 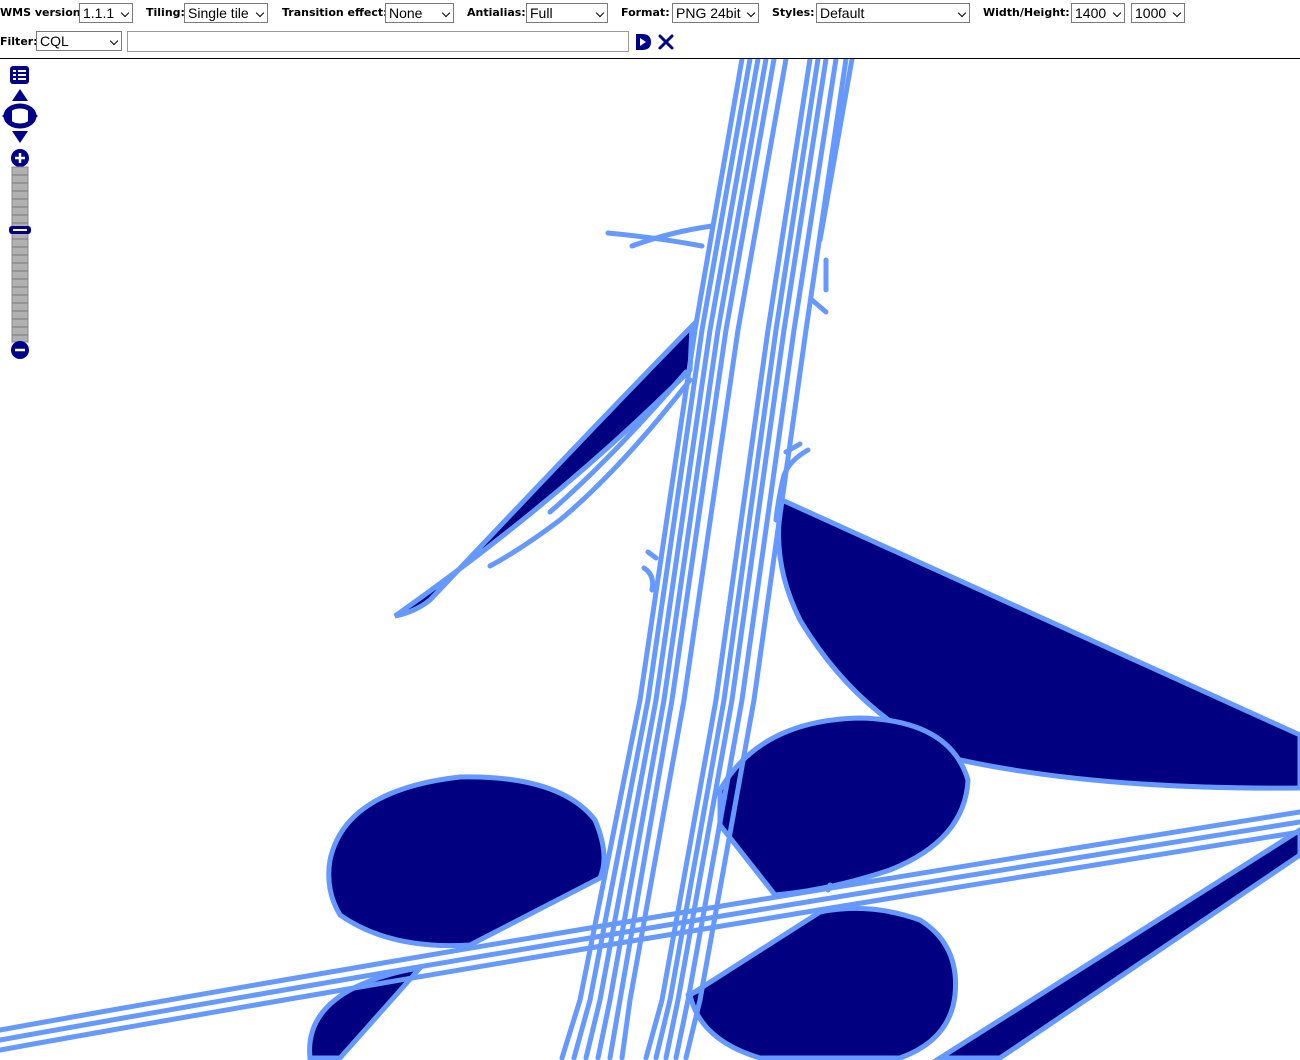 I want to click on wms-version-label: WMS version:, so click(x=42, y=12).